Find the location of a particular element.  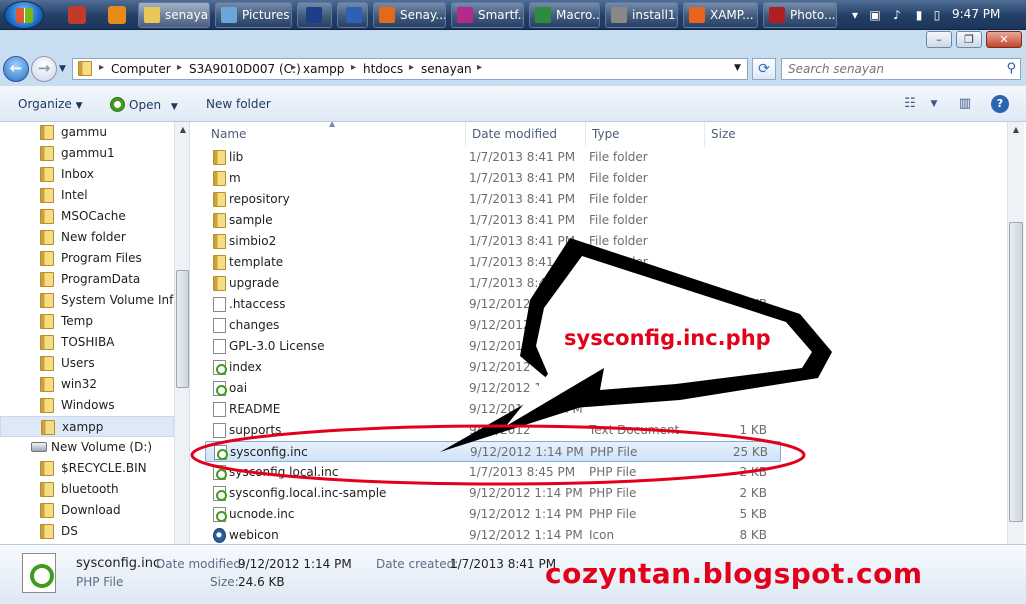

help-icon: ? is located at coordinates (1000, 104).